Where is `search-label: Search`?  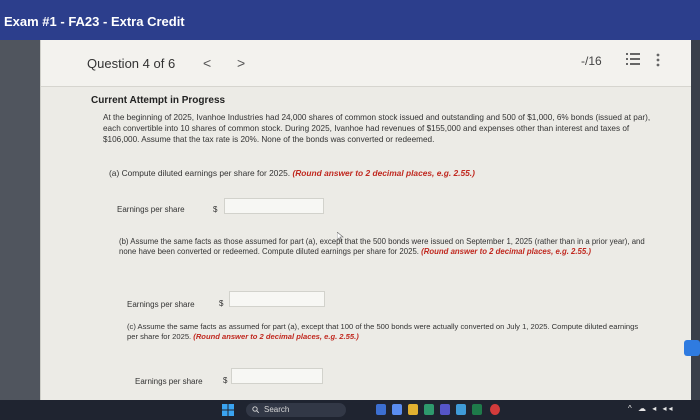 search-label: Search is located at coordinates (277, 409).